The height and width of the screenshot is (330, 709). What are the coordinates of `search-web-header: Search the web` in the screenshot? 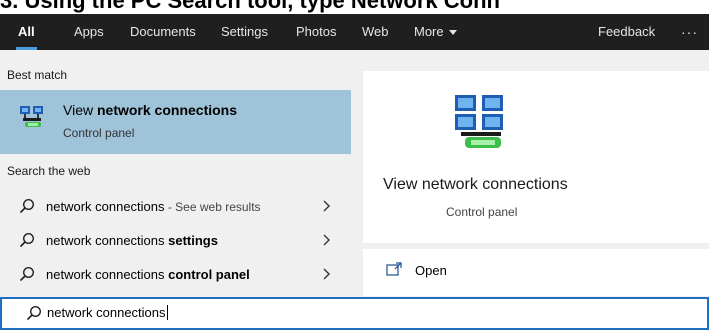 It's located at (49, 171).